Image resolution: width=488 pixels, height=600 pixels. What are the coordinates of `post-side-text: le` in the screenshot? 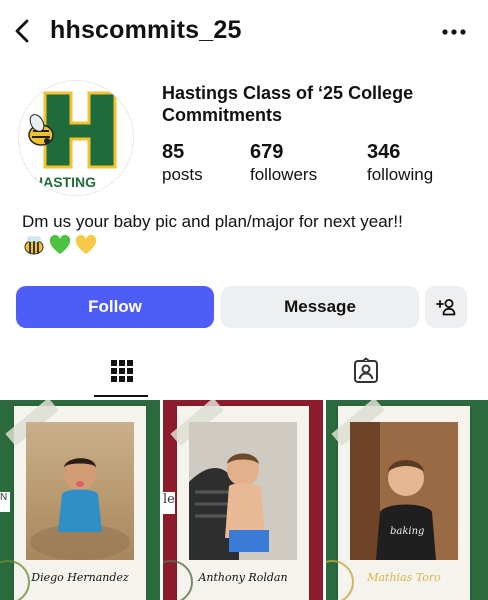 It's located at (169, 503).